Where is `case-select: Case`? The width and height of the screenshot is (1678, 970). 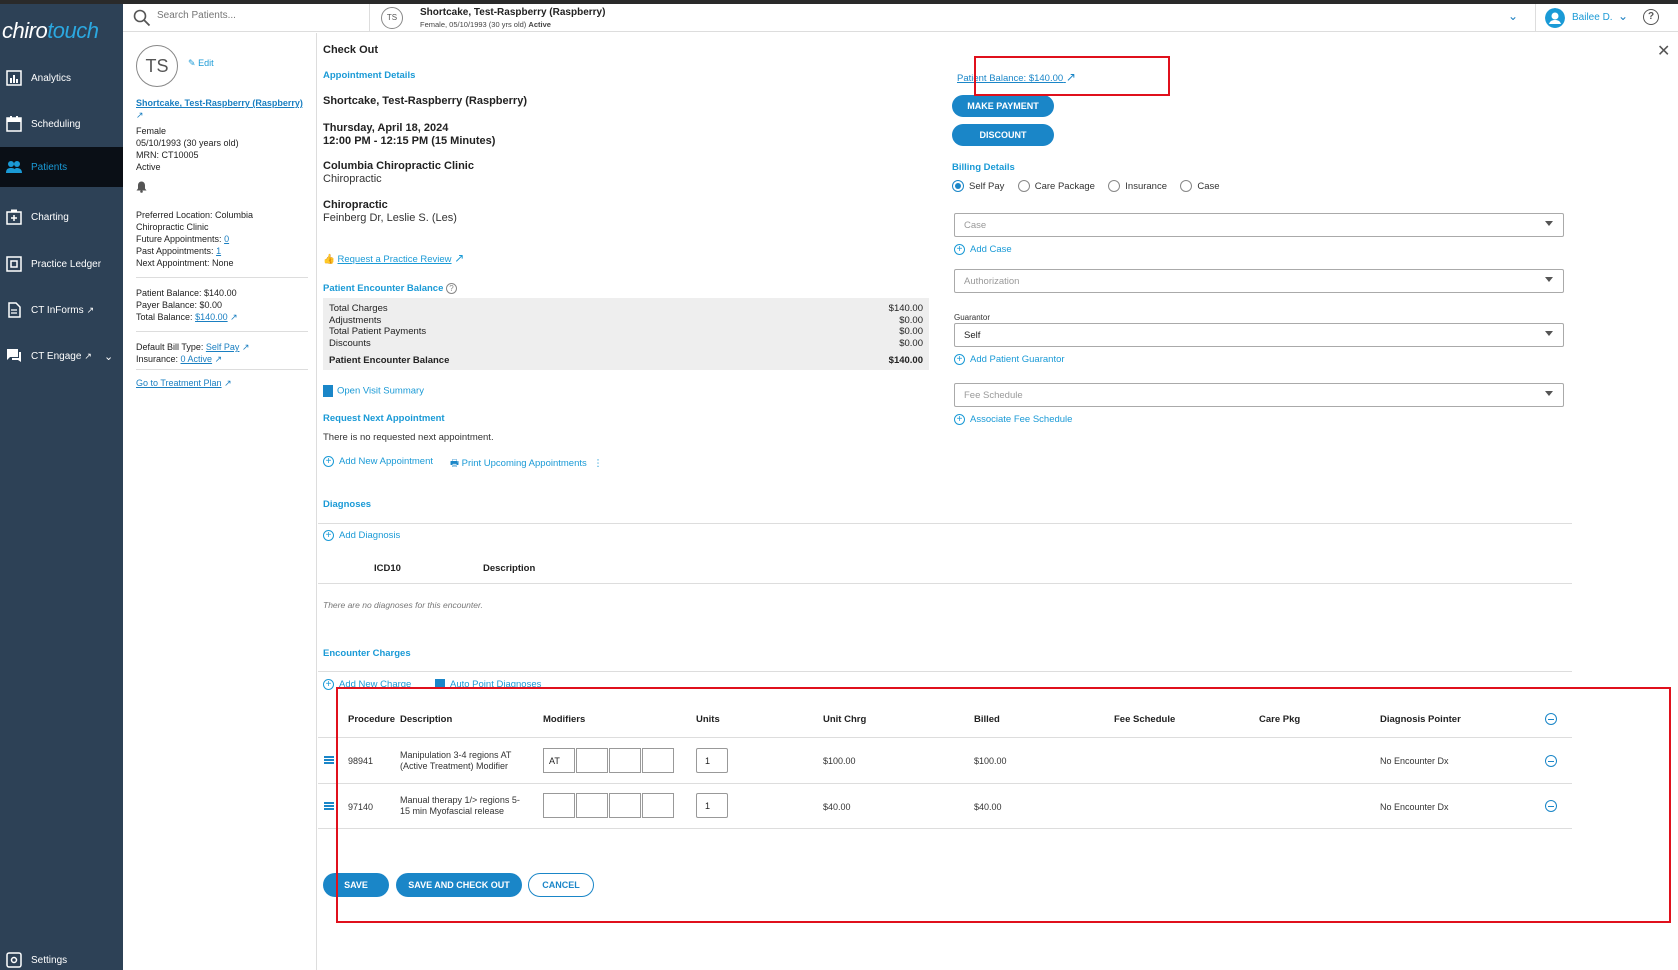
case-select: Case is located at coordinates (1259, 225).